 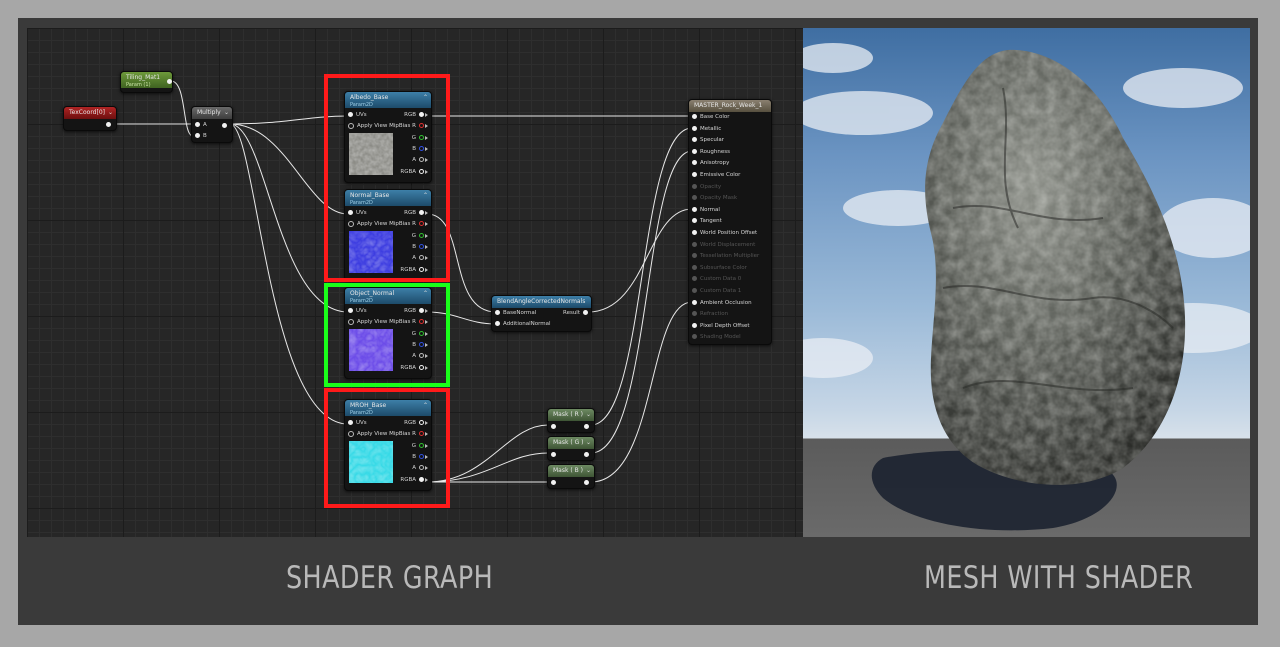 I want to click on pin-label: Specular, so click(x=712, y=140).